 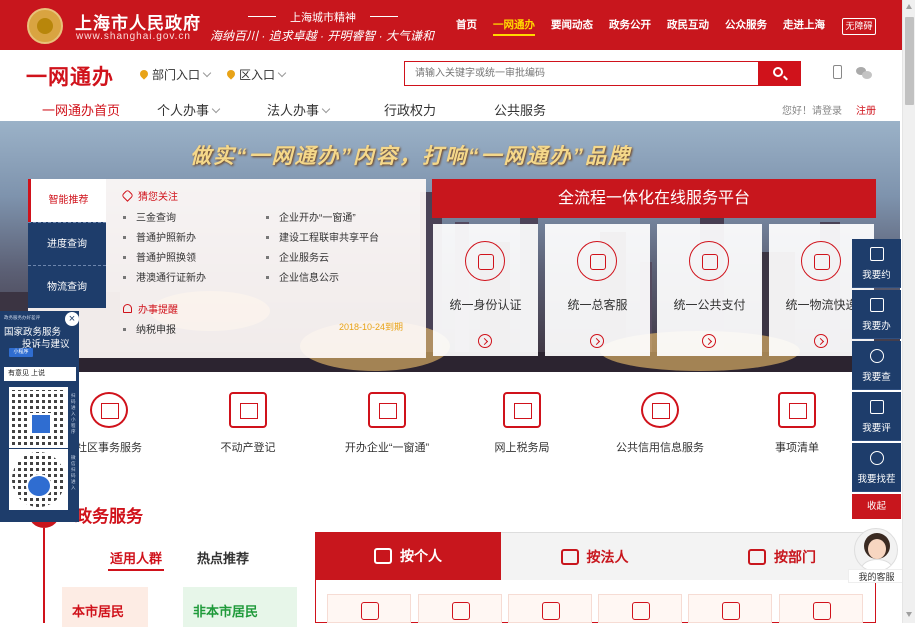 I want to click on tab-applicable-groups: 适用人群, so click(x=136, y=557).